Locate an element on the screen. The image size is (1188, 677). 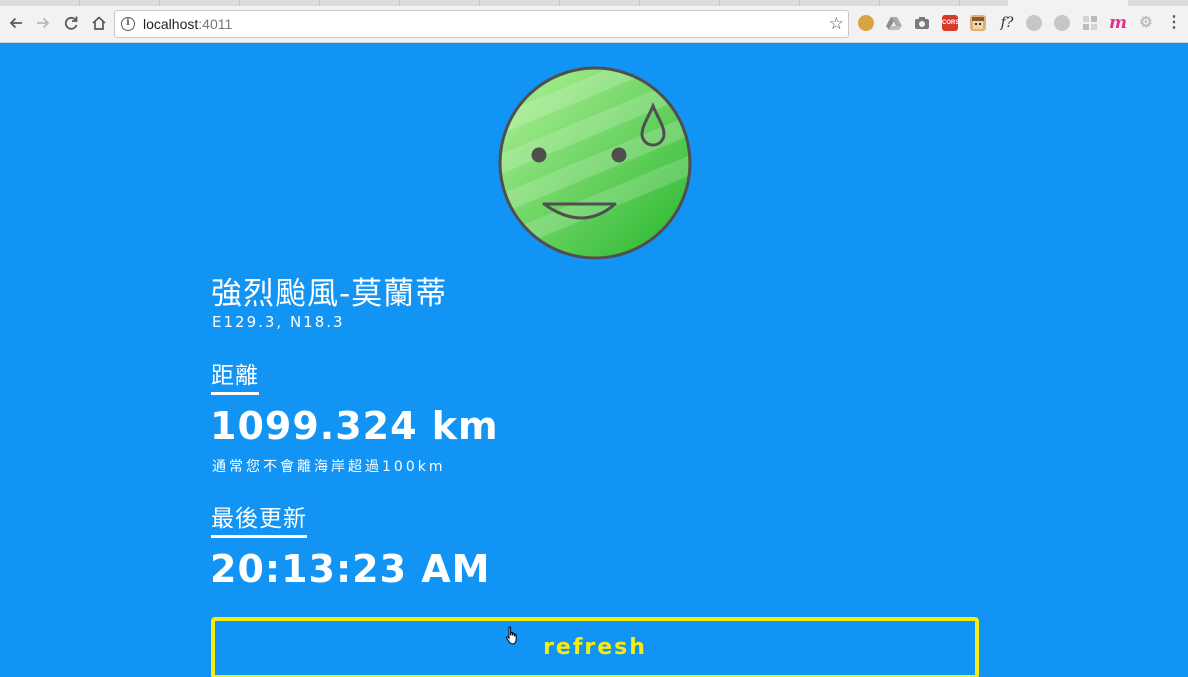
url-port: :4011 is located at coordinates (215, 24).